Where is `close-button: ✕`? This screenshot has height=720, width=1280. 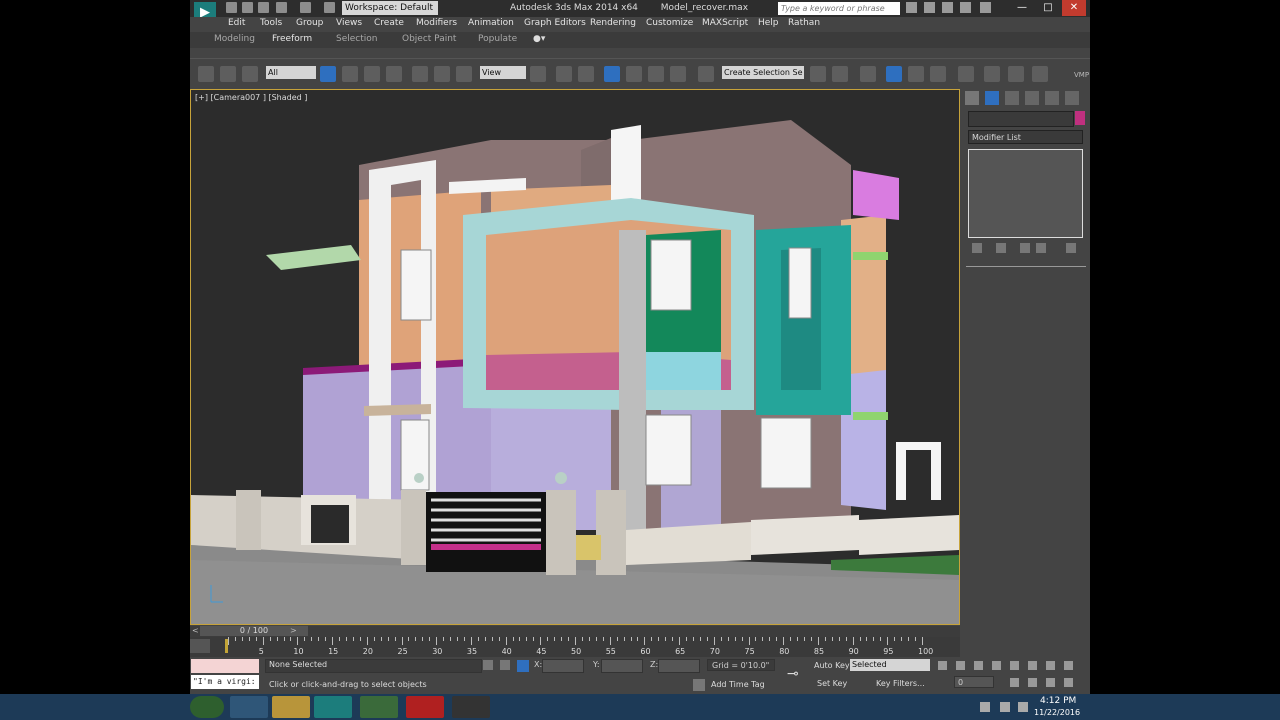 close-button: ✕ is located at coordinates (1074, 8).